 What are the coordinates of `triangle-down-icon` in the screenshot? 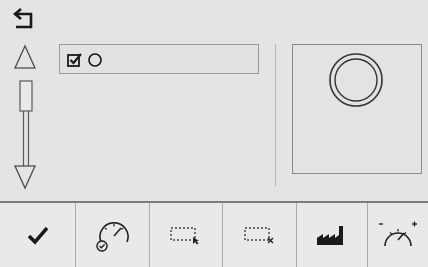 It's located at (25, 177).